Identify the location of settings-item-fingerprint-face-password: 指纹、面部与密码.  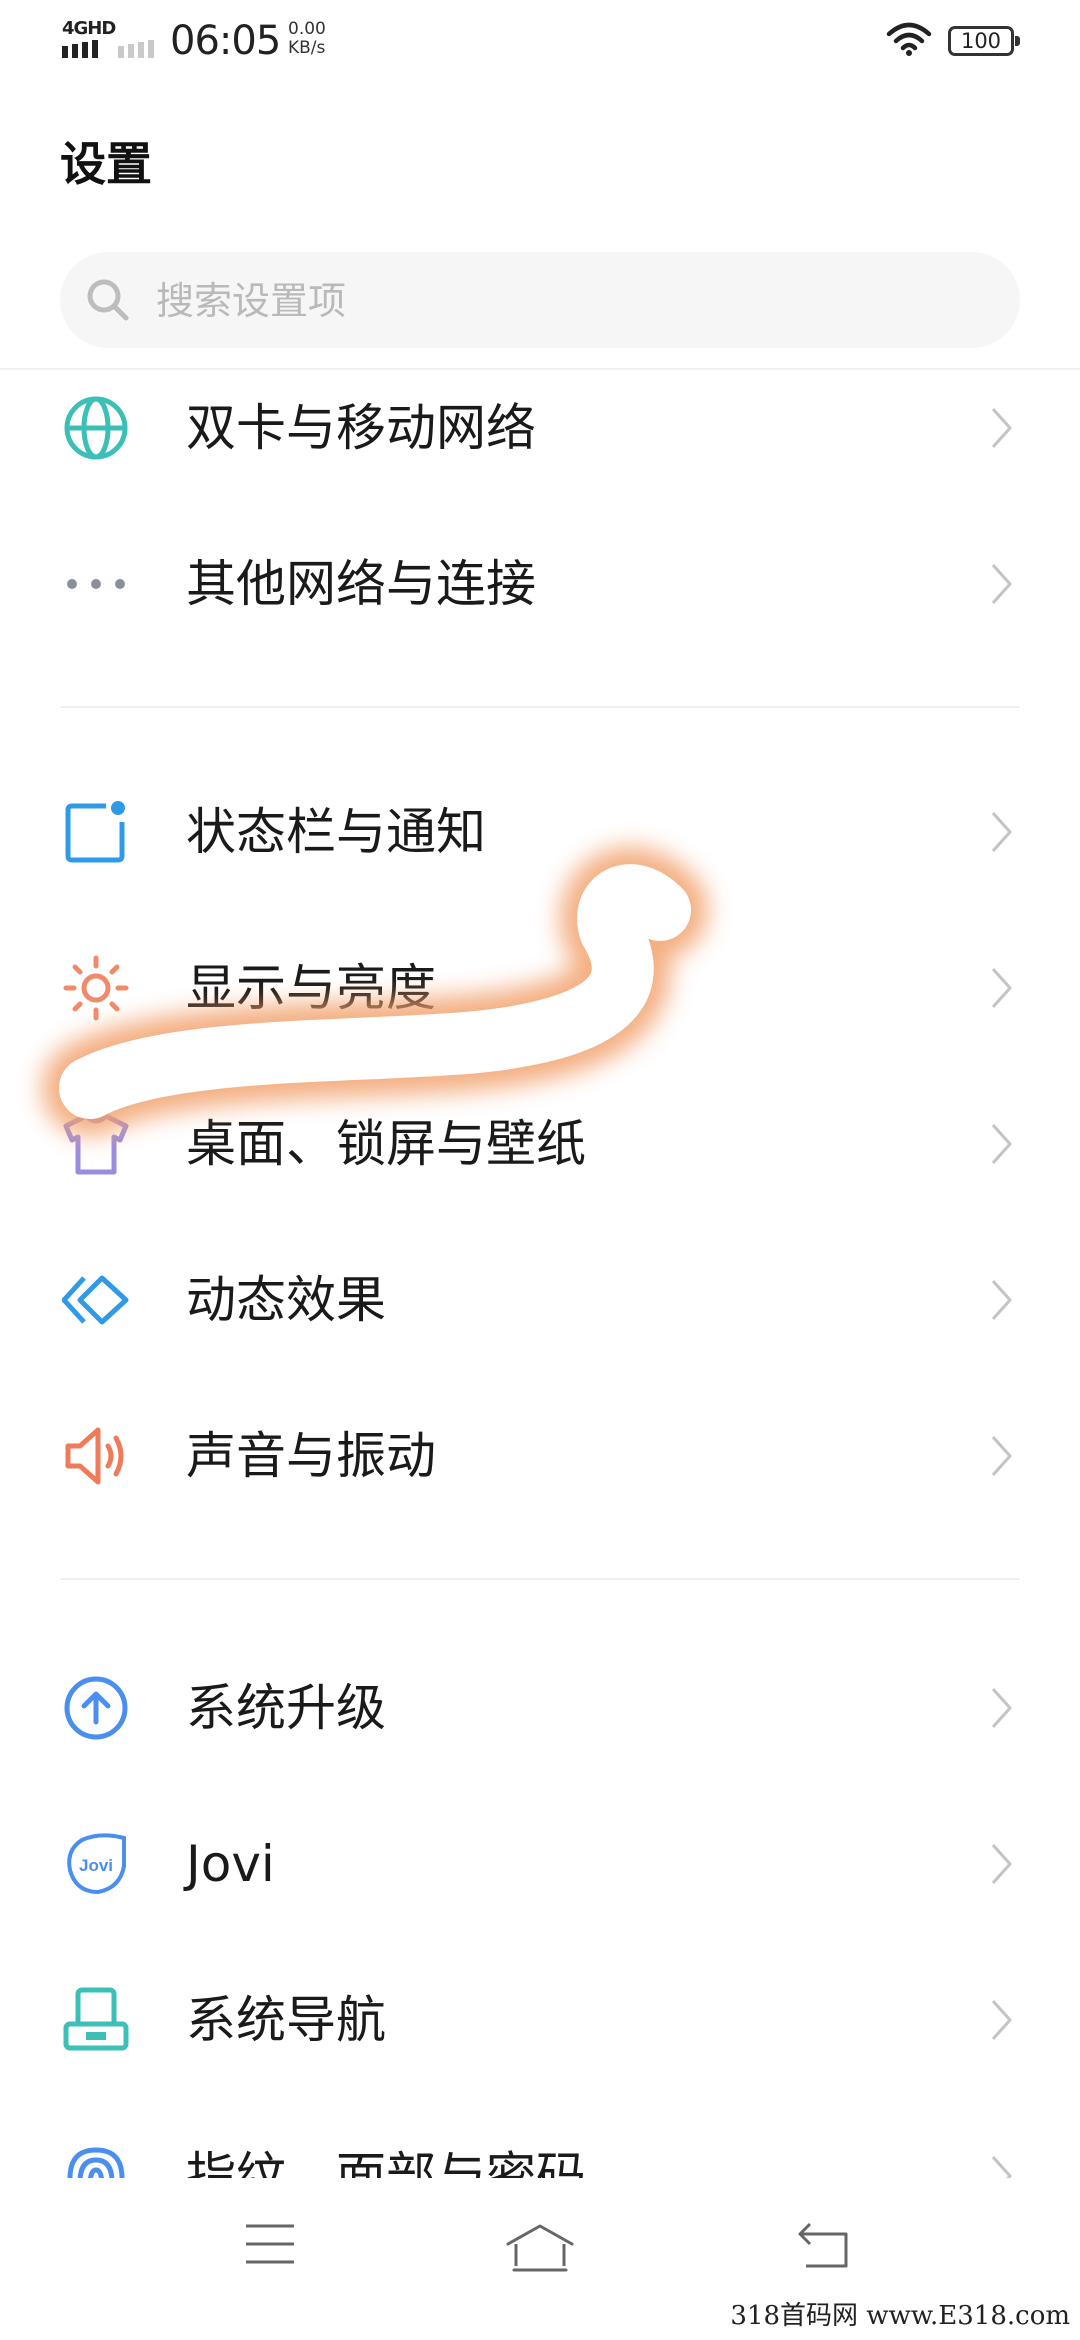
(540, 2138).